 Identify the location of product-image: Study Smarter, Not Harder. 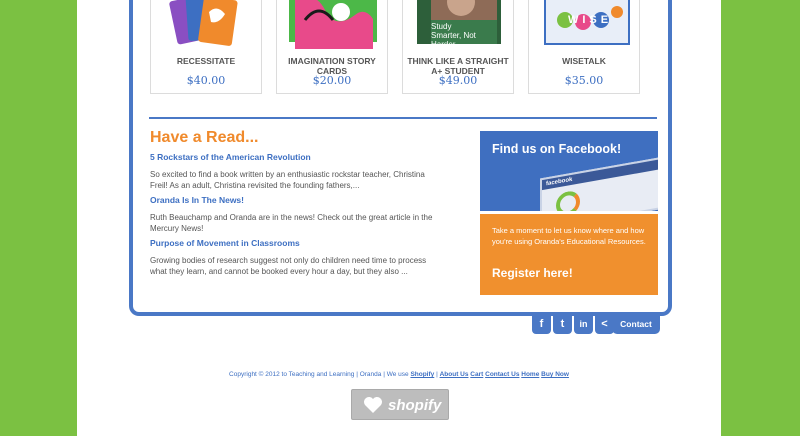
(459, 26).